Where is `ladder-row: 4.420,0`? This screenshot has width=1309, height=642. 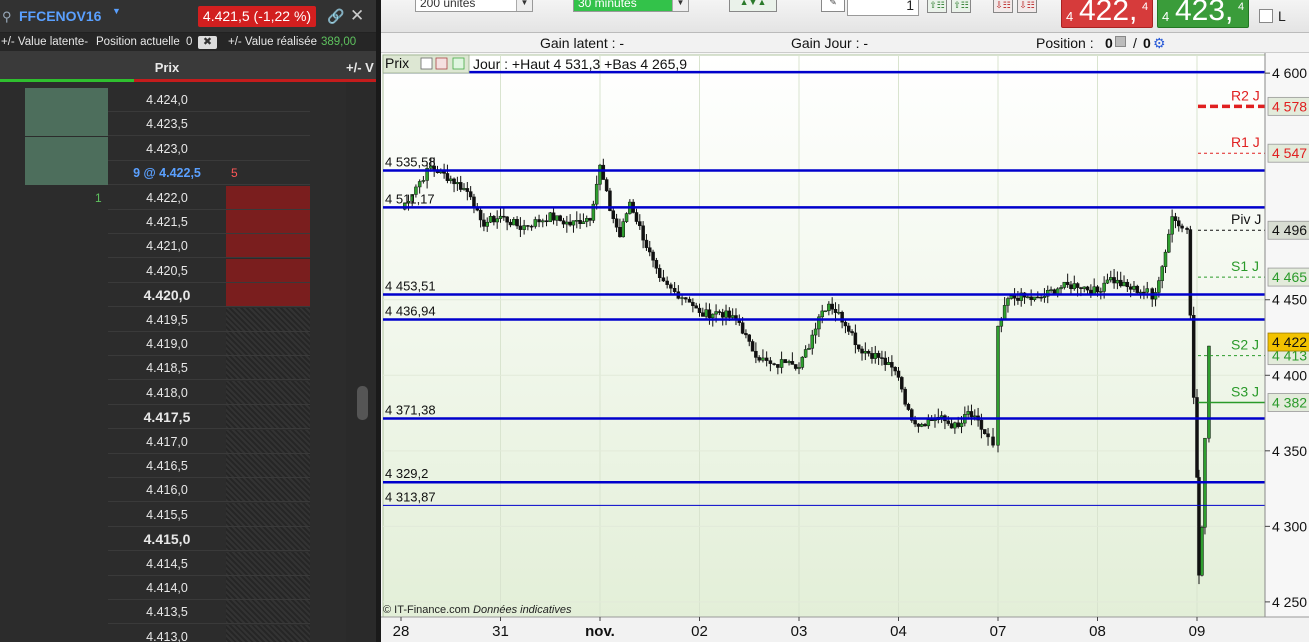
ladder-row: 4.420,0 is located at coordinates (188, 295).